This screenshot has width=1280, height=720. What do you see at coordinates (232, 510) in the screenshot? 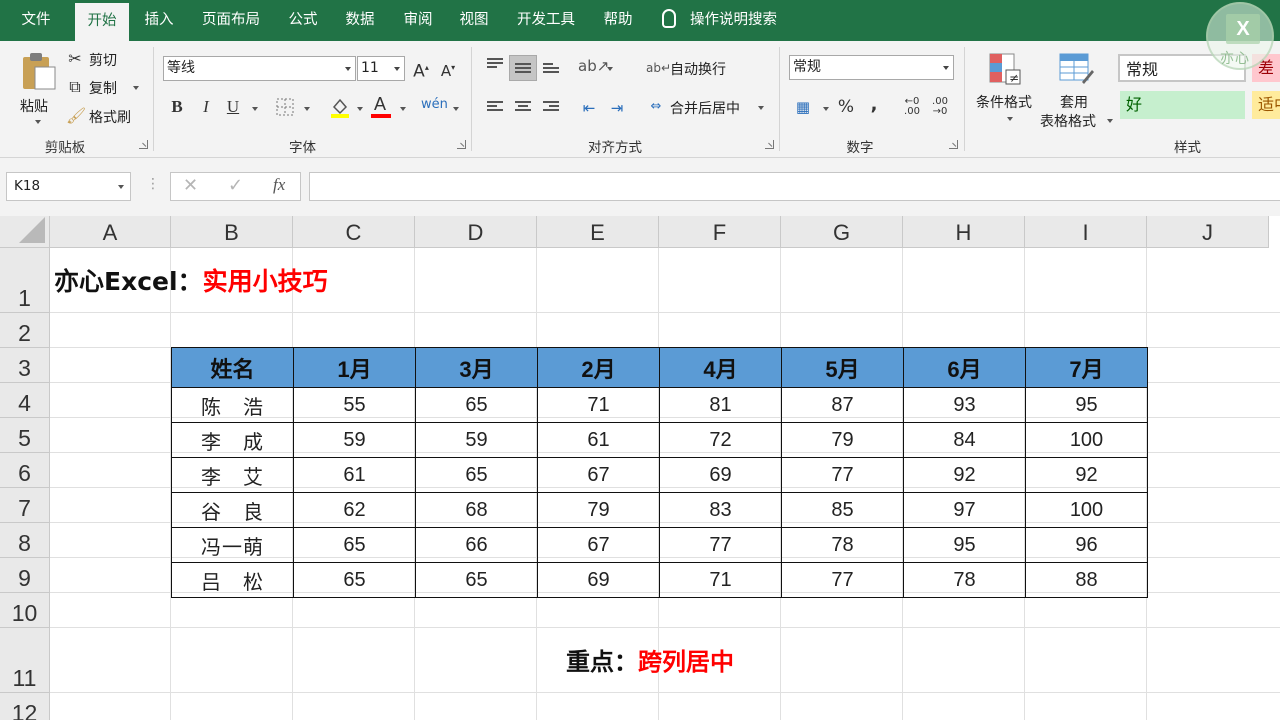
I see `student-name-cell: 谷 良` at bounding box center [232, 510].